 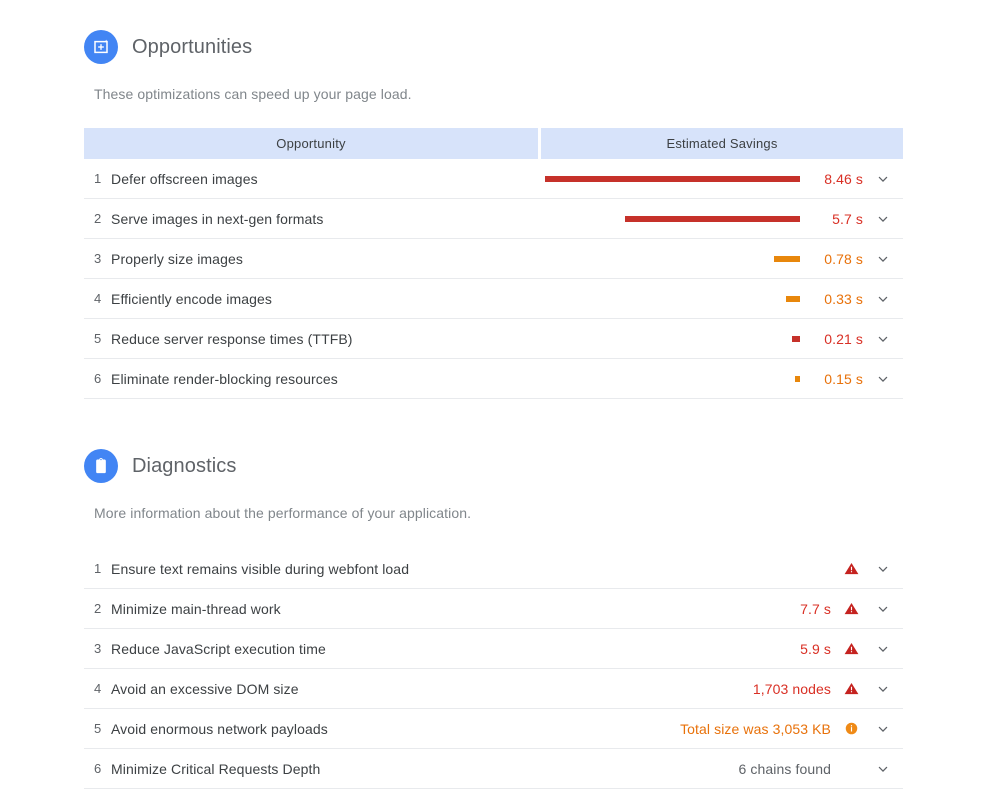 I want to click on diagnostic-row-label: Minimize Critical Requests Depth, so click(x=216, y=768).